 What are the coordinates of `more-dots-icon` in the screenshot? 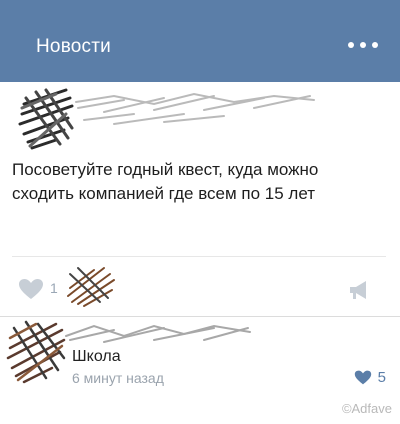 It's located at (363, 45).